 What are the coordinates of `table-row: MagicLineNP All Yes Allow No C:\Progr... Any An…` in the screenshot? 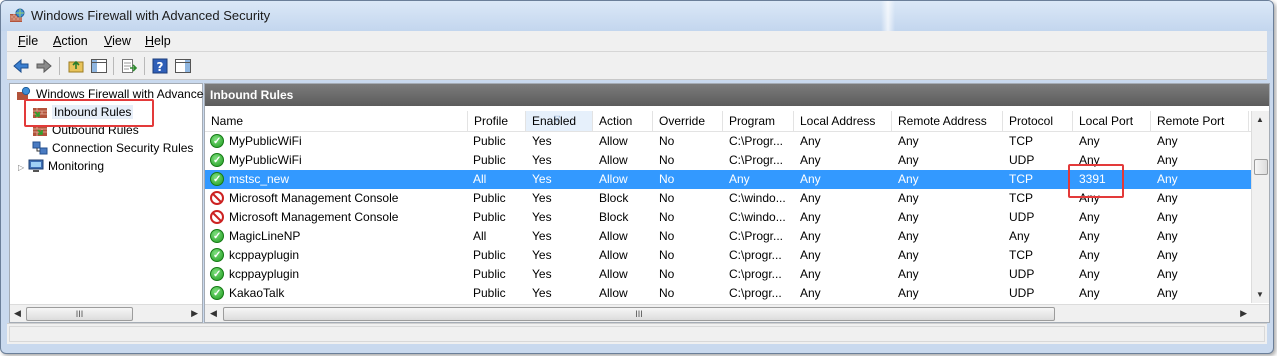 It's located at (728, 236).